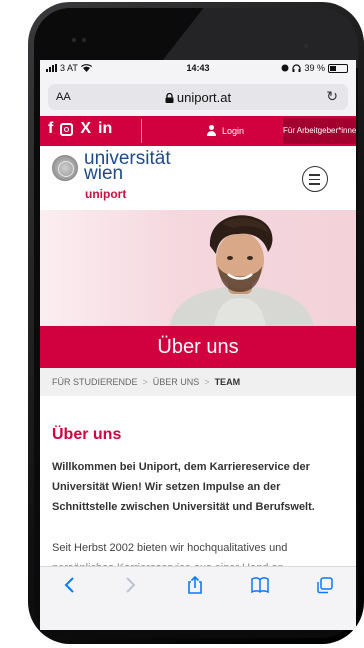 This screenshot has width=364, height=648. What do you see at coordinates (95, 382) in the screenshot?
I see `breadcrumb-item: FÜR STUDIERENDE` at bounding box center [95, 382].